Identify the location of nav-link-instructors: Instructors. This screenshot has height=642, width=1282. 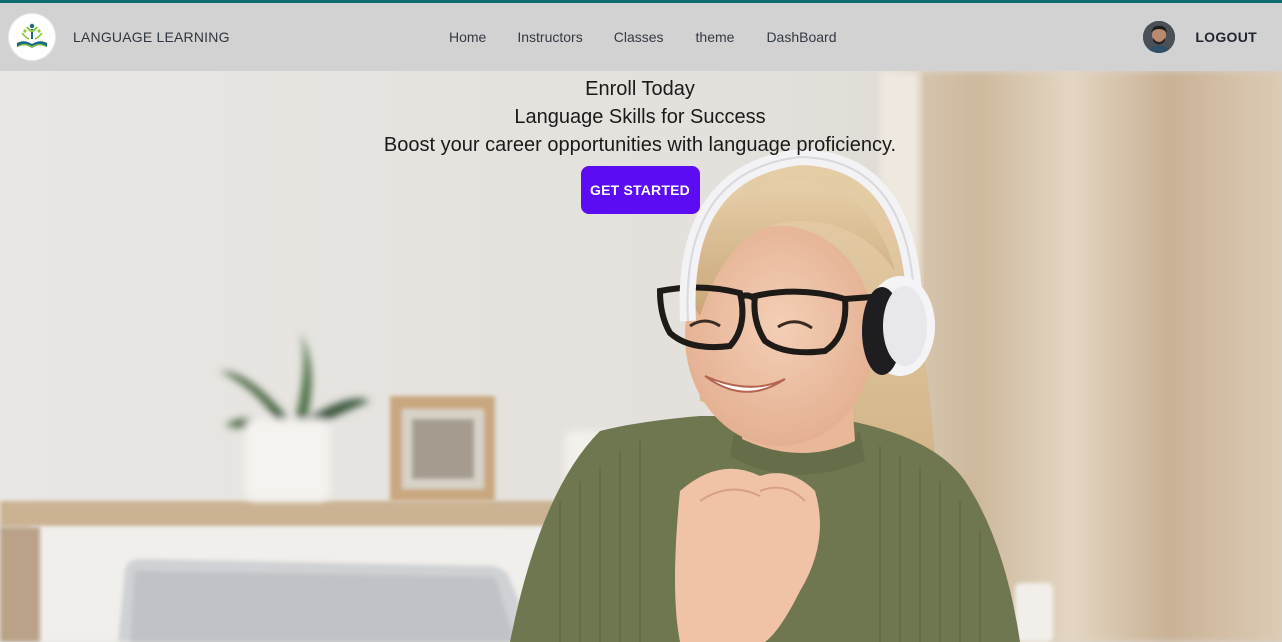
(549, 37).